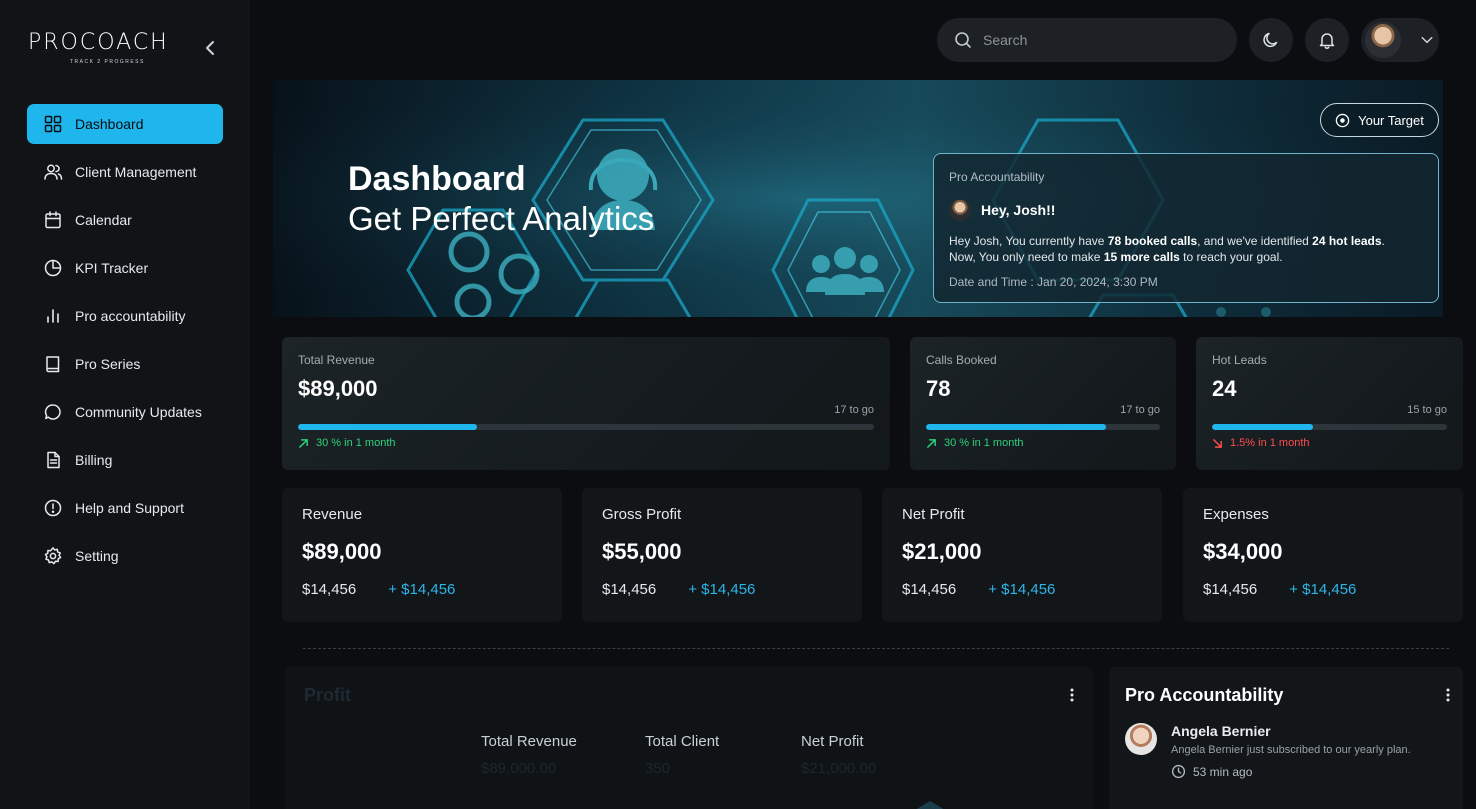  What do you see at coordinates (53, 268) in the screenshot?
I see `pie-chart-icon` at bounding box center [53, 268].